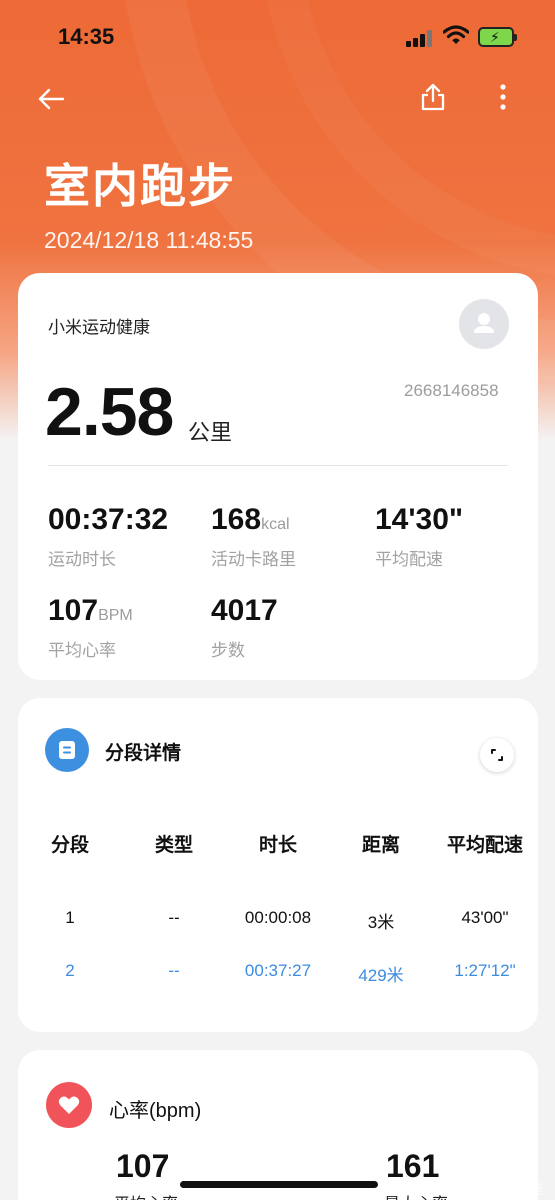 Image resolution: width=555 pixels, height=1200 pixels. I want to click on stat-value: 168, so click(236, 519).